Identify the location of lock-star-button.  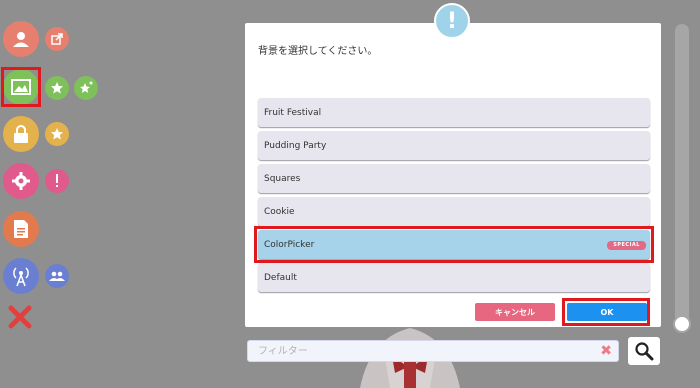
(57, 134).